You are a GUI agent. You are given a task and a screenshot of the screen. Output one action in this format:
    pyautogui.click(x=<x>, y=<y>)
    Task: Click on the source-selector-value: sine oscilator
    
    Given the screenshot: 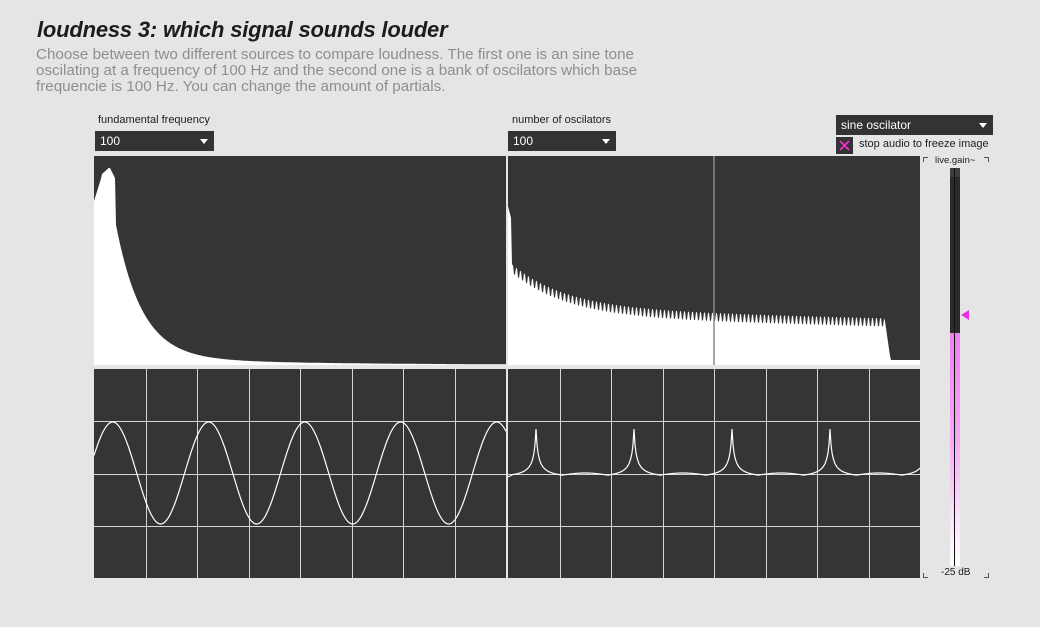 What is the action you would take?
    pyautogui.click(x=876, y=125)
    